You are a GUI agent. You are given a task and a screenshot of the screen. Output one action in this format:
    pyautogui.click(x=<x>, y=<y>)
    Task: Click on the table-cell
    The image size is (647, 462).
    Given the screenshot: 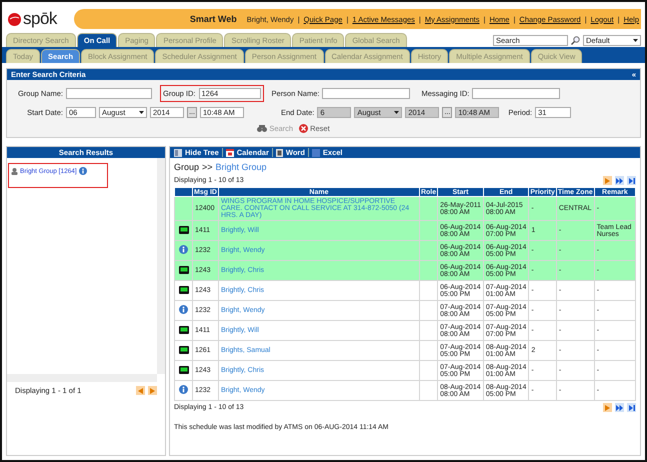 What is the action you would take?
    pyautogui.click(x=428, y=390)
    